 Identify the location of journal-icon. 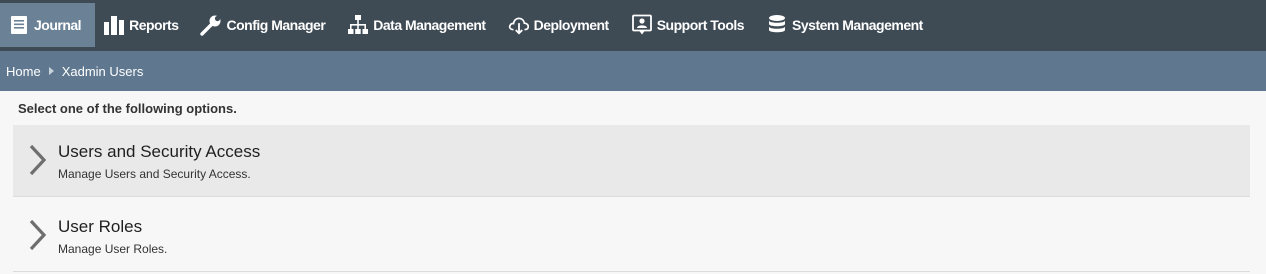
(19, 25).